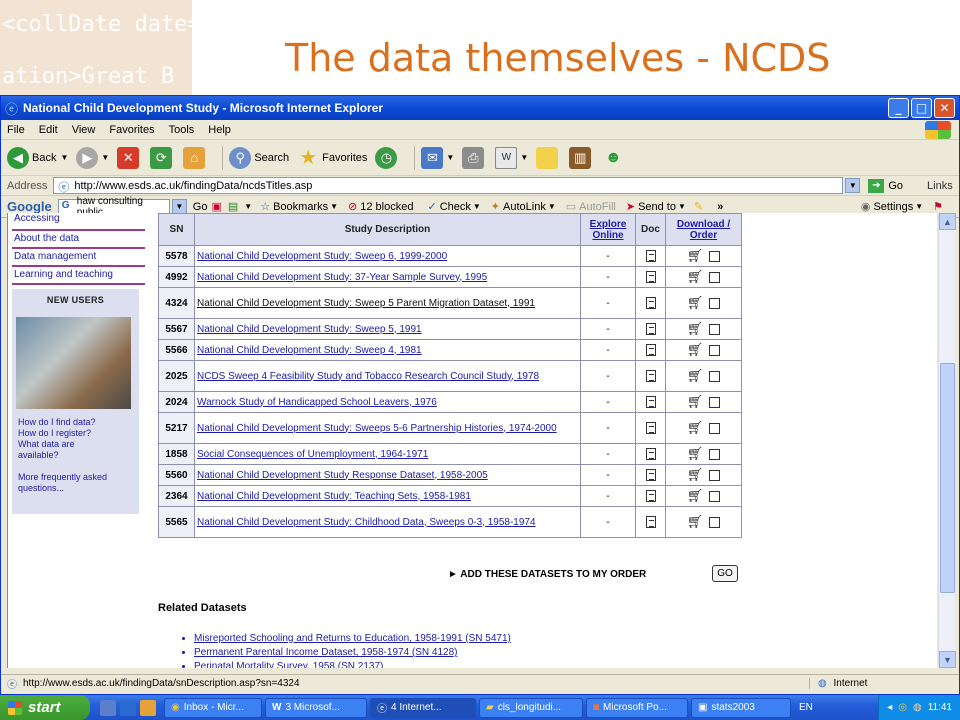  I want to click on scroll-down-icon: ▼, so click(947, 659).